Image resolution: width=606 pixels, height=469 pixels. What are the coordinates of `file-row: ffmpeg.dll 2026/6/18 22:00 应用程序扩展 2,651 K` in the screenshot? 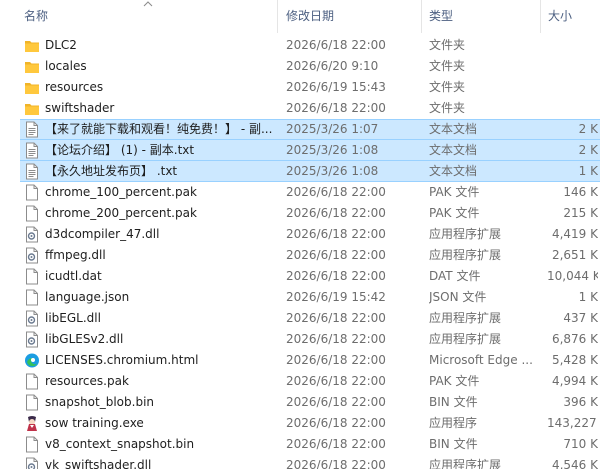 It's located at (303, 255).